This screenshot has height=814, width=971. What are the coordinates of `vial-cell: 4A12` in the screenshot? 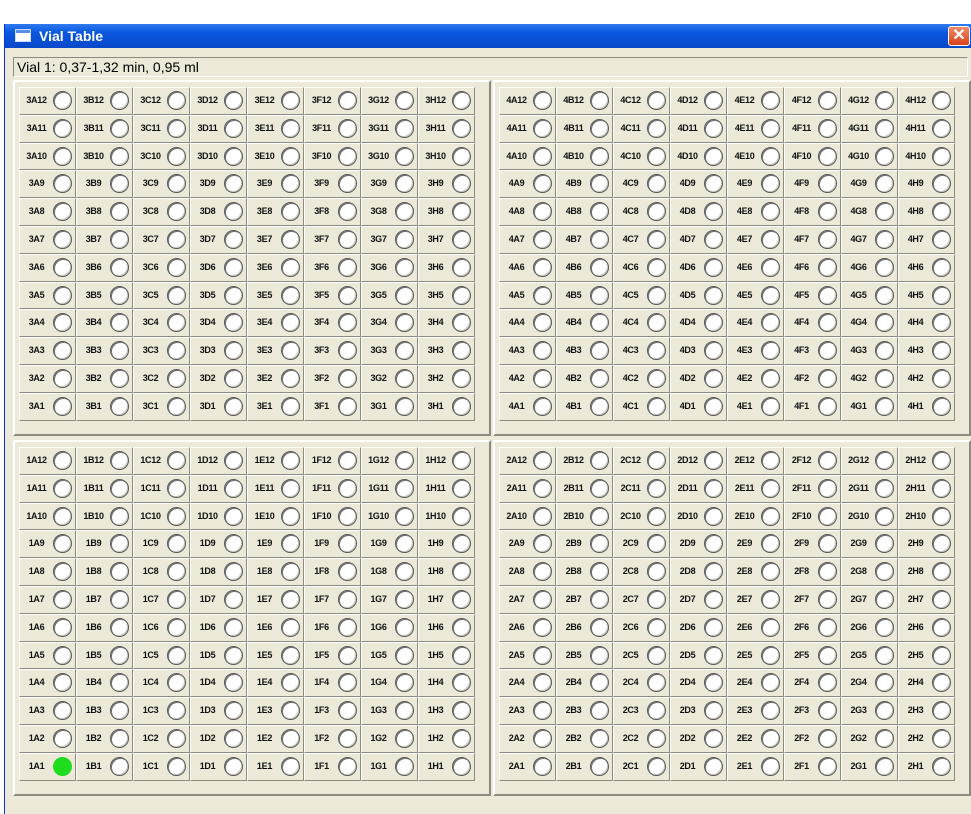 It's located at (527, 101).